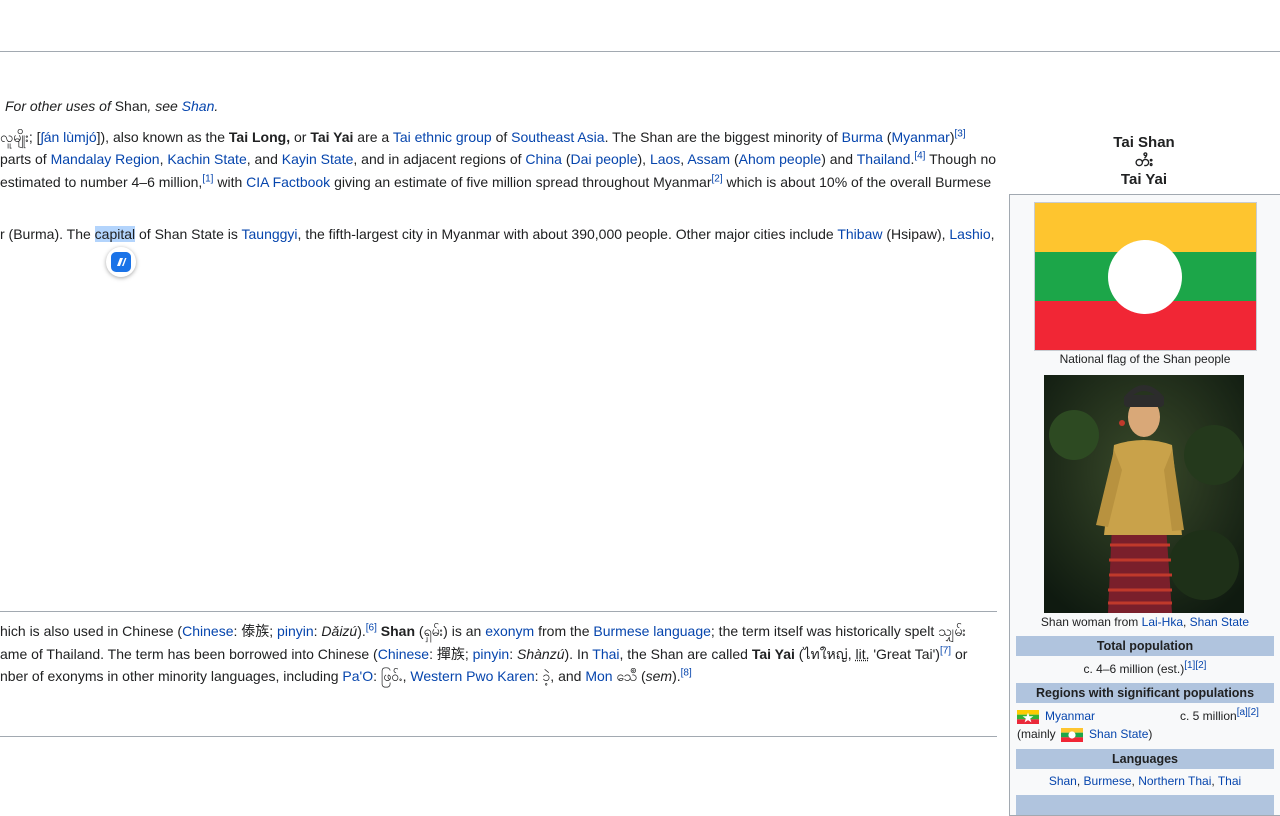  What do you see at coordinates (198, 106) in the screenshot?
I see `hatnote-link-shan: Shan` at bounding box center [198, 106].